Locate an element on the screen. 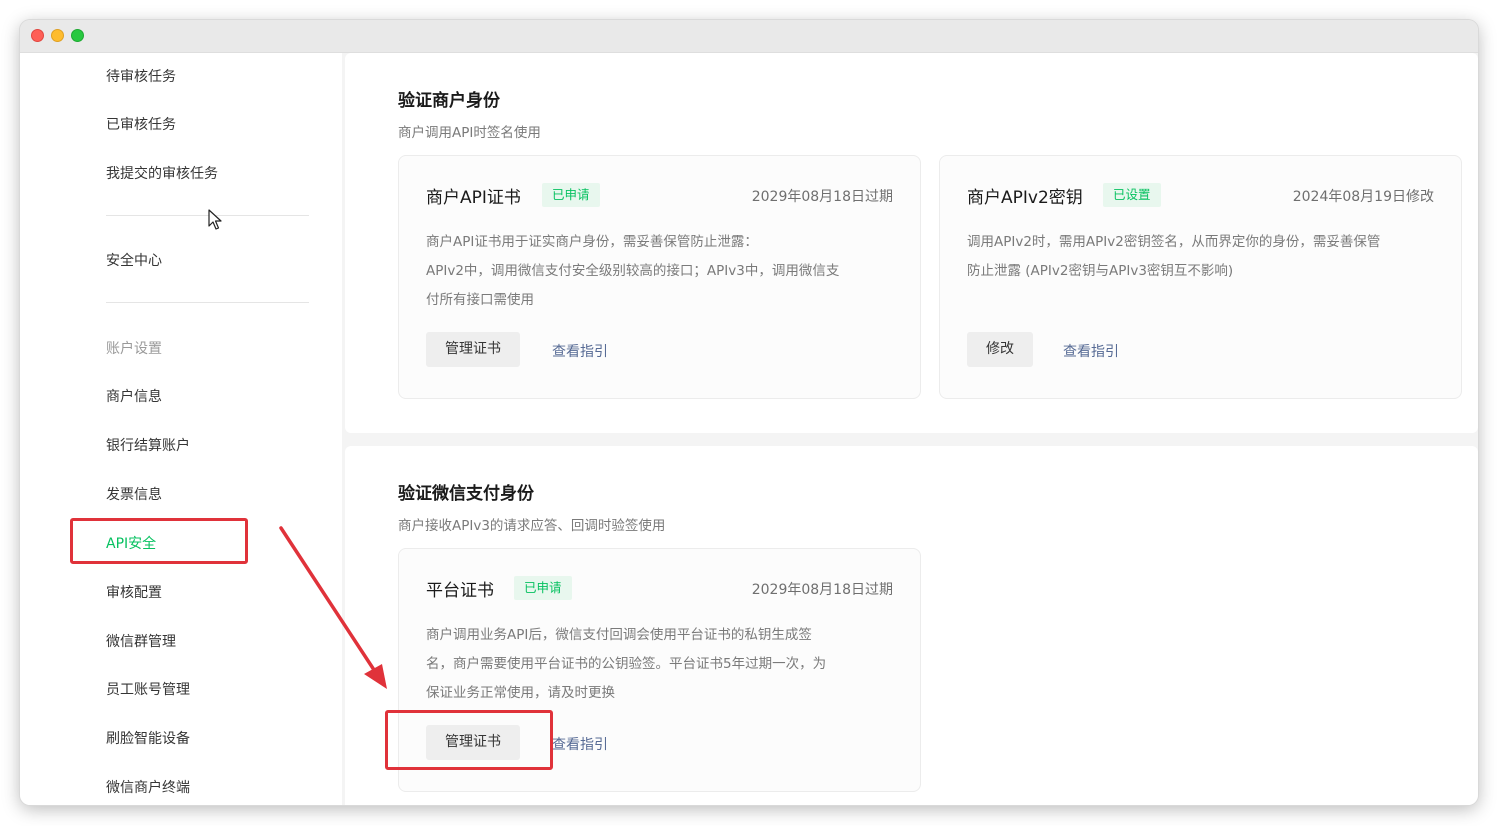 This screenshot has height=826, width=1498. mouse-pointer-icon is located at coordinates (215, 219).